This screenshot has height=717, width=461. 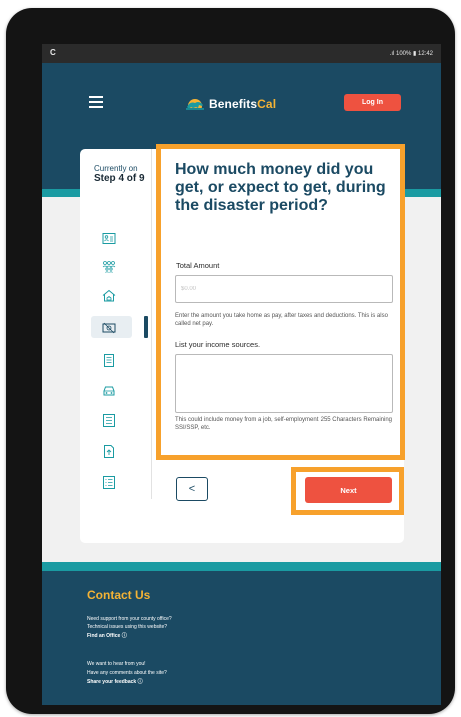 What do you see at coordinates (96, 102) in the screenshot?
I see `hamburger-menu-icon` at bounding box center [96, 102].